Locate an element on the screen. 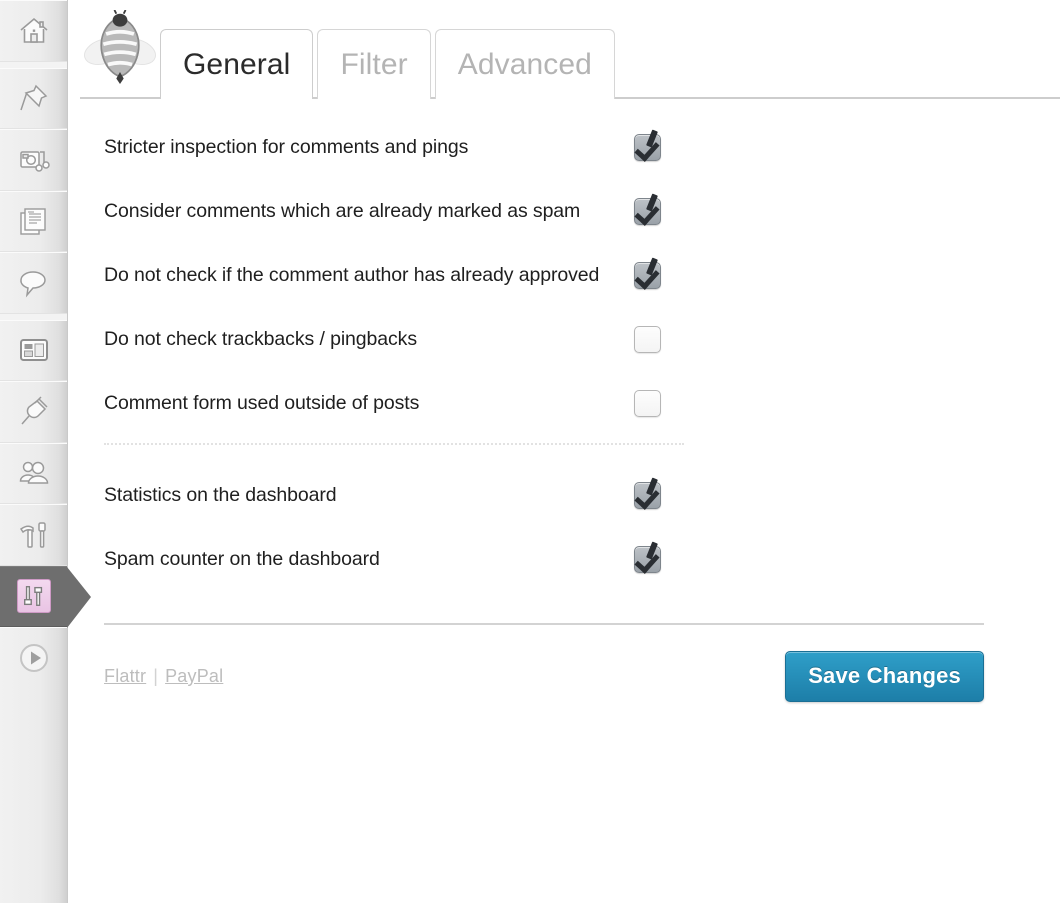 This screenshot has height=903, width=1060. checkbox-skip-trackbacks is located at coordinates (647, 339).